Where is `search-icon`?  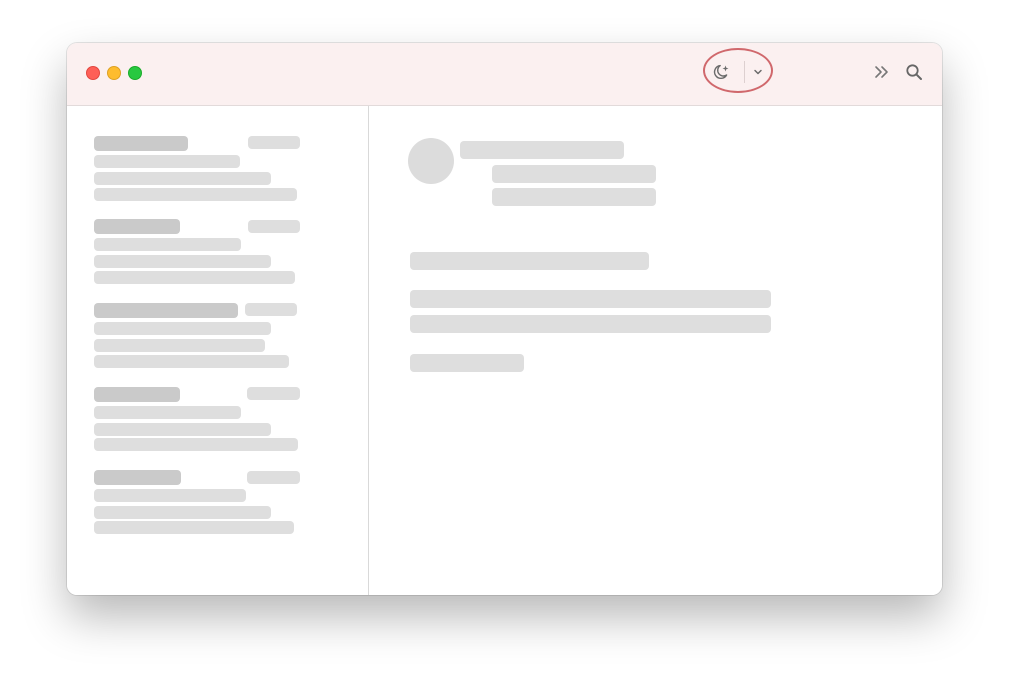 search-icon is located at coordinates (914, 72).